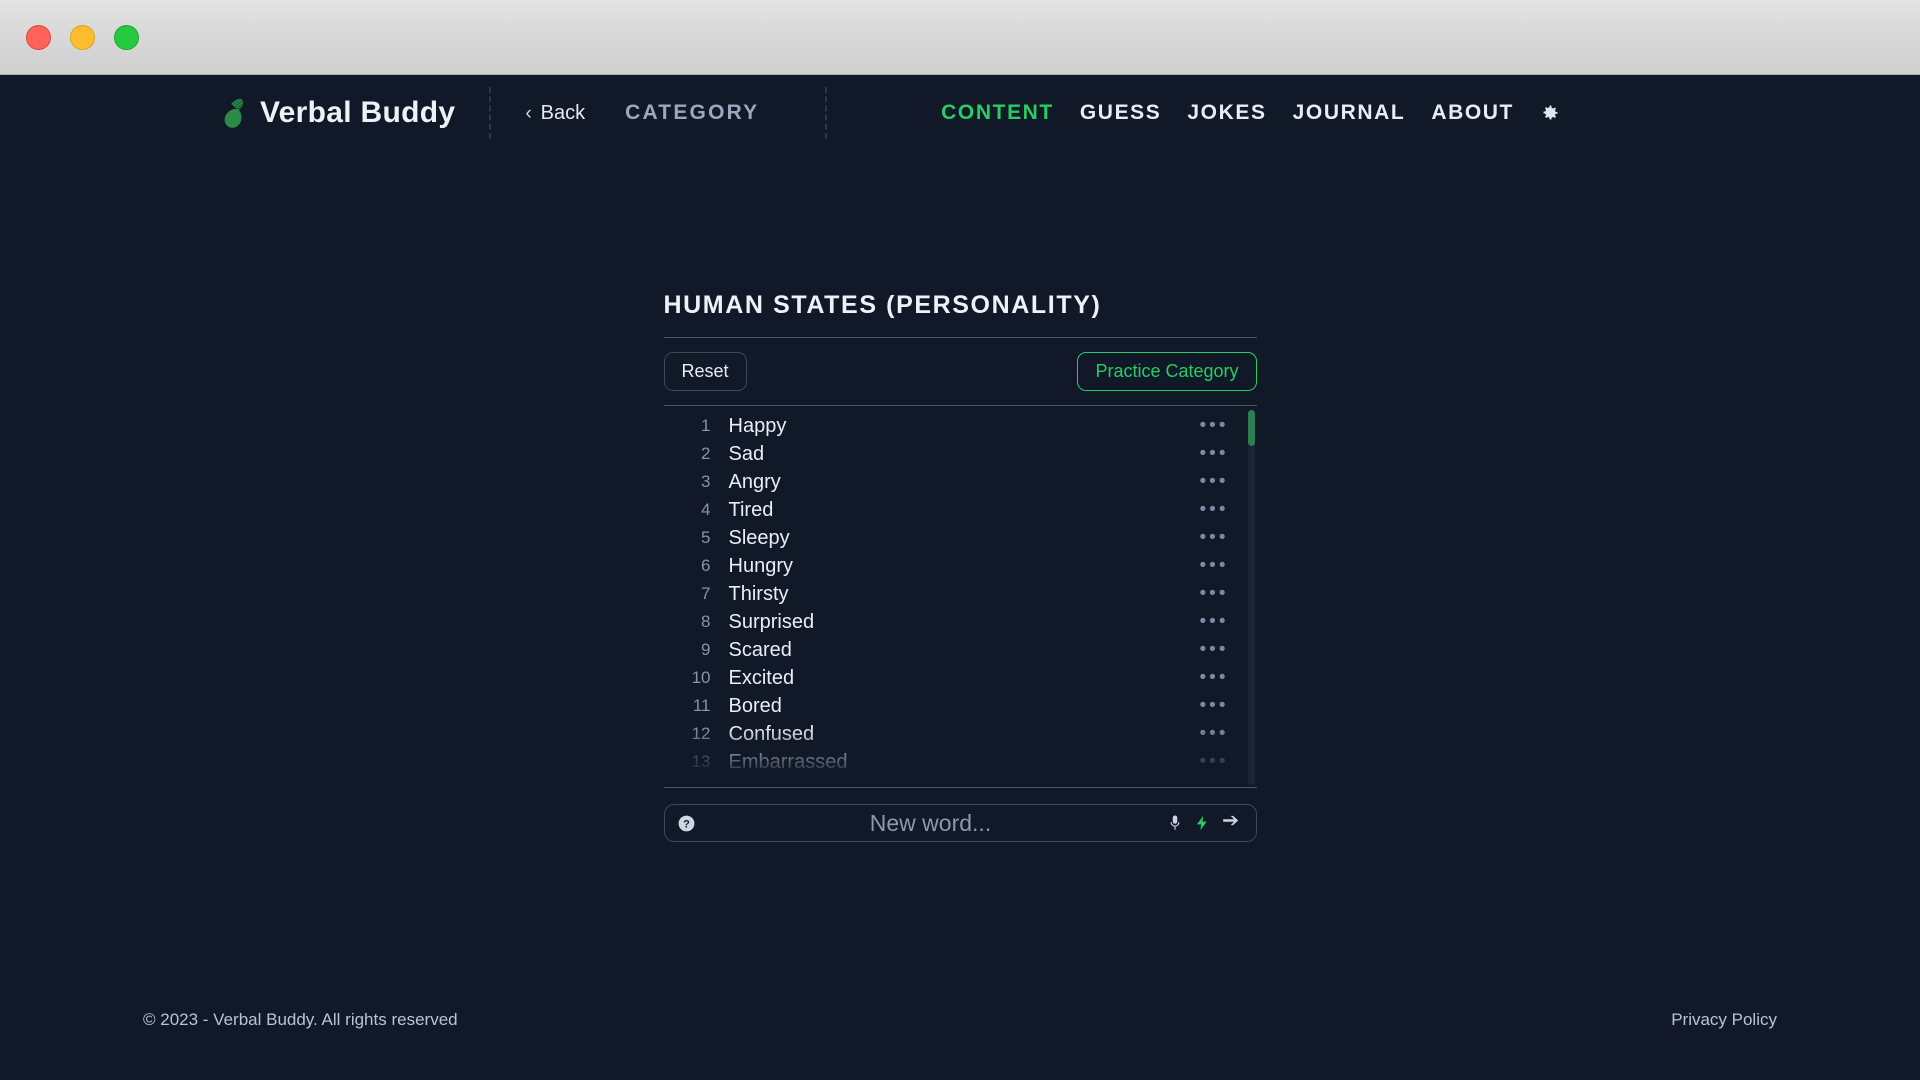 The height and width of the screenshot is (1080, 1920). What do you see at coordinates (754, 481) in the screenshot?
I see `word-row-label: Angry` at bounding box center [754, 481].